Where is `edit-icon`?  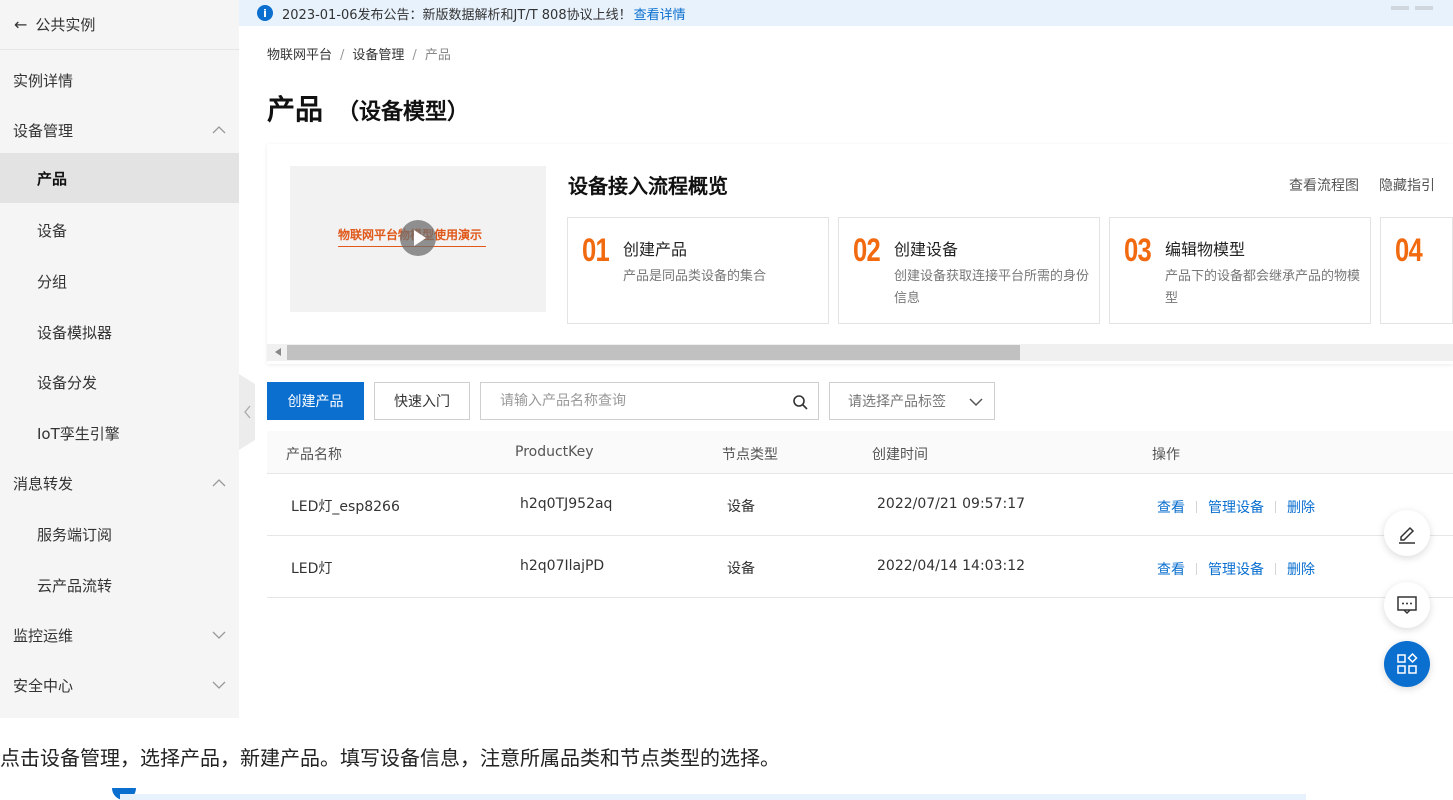 edit-icon is located at coordinates (1407, 535).